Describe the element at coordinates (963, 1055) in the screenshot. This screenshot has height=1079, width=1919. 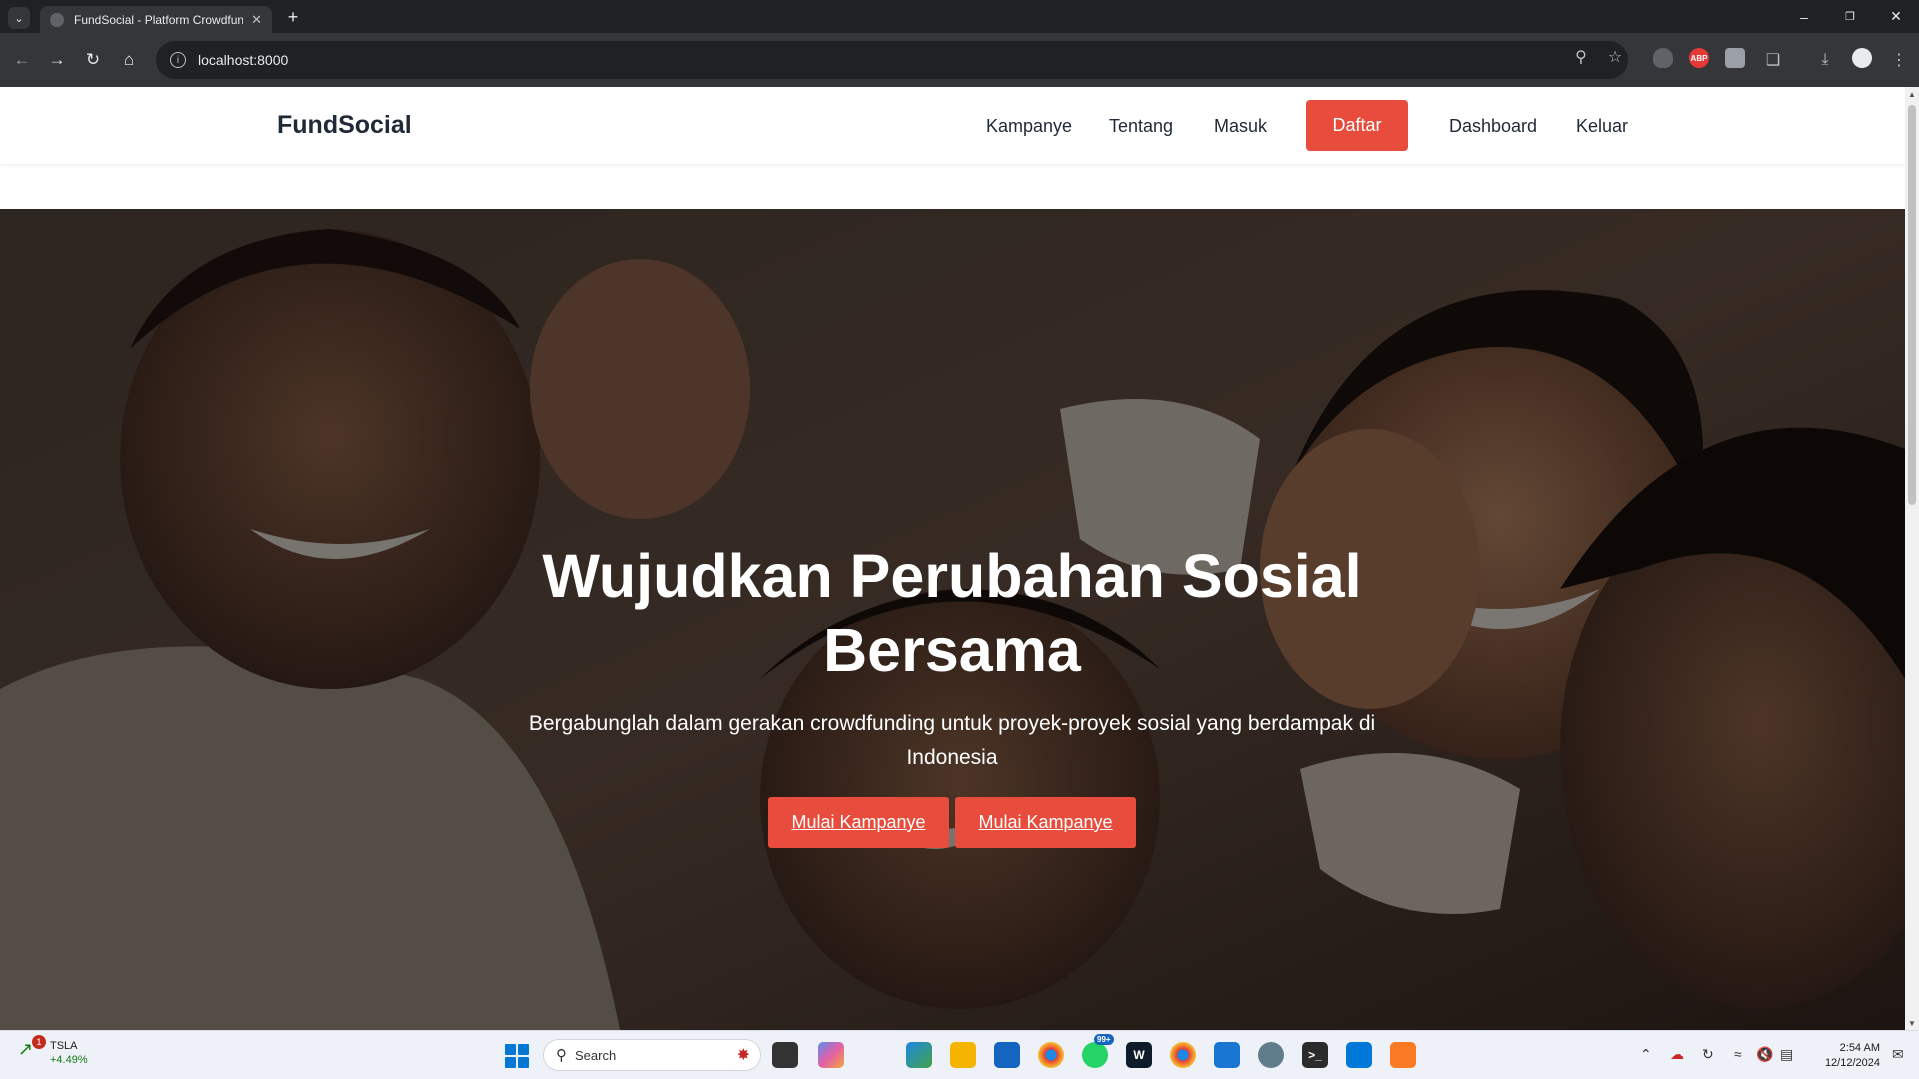
I see `file-explorer-icon` at that location.